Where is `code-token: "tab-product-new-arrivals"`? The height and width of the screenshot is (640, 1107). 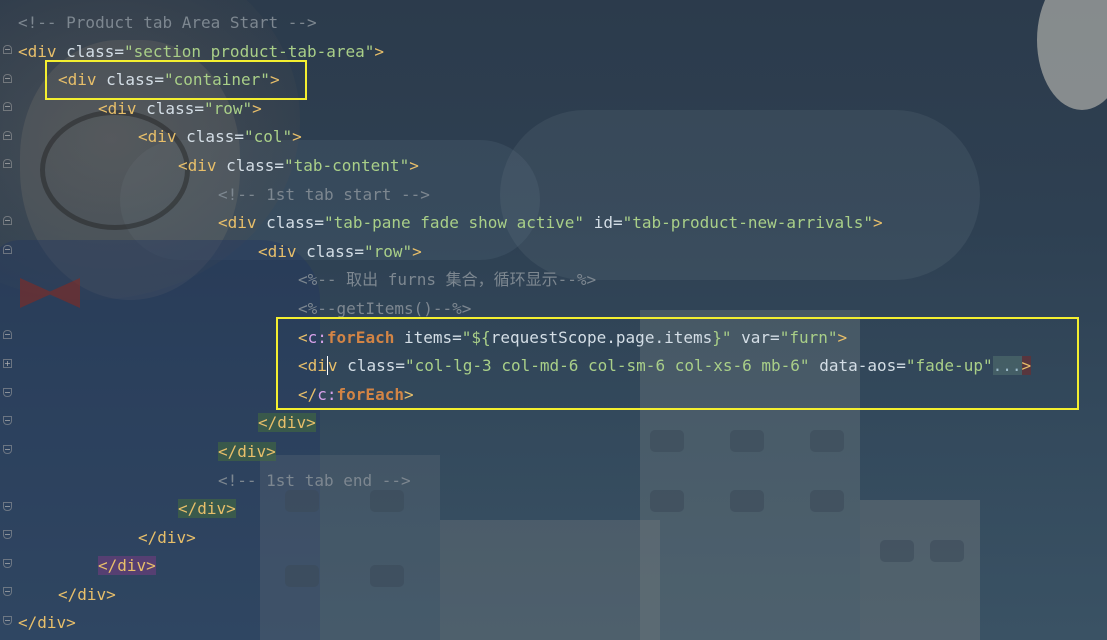 code-token: "tab-product-new-arrivals" is located at coordinates (748, 223).